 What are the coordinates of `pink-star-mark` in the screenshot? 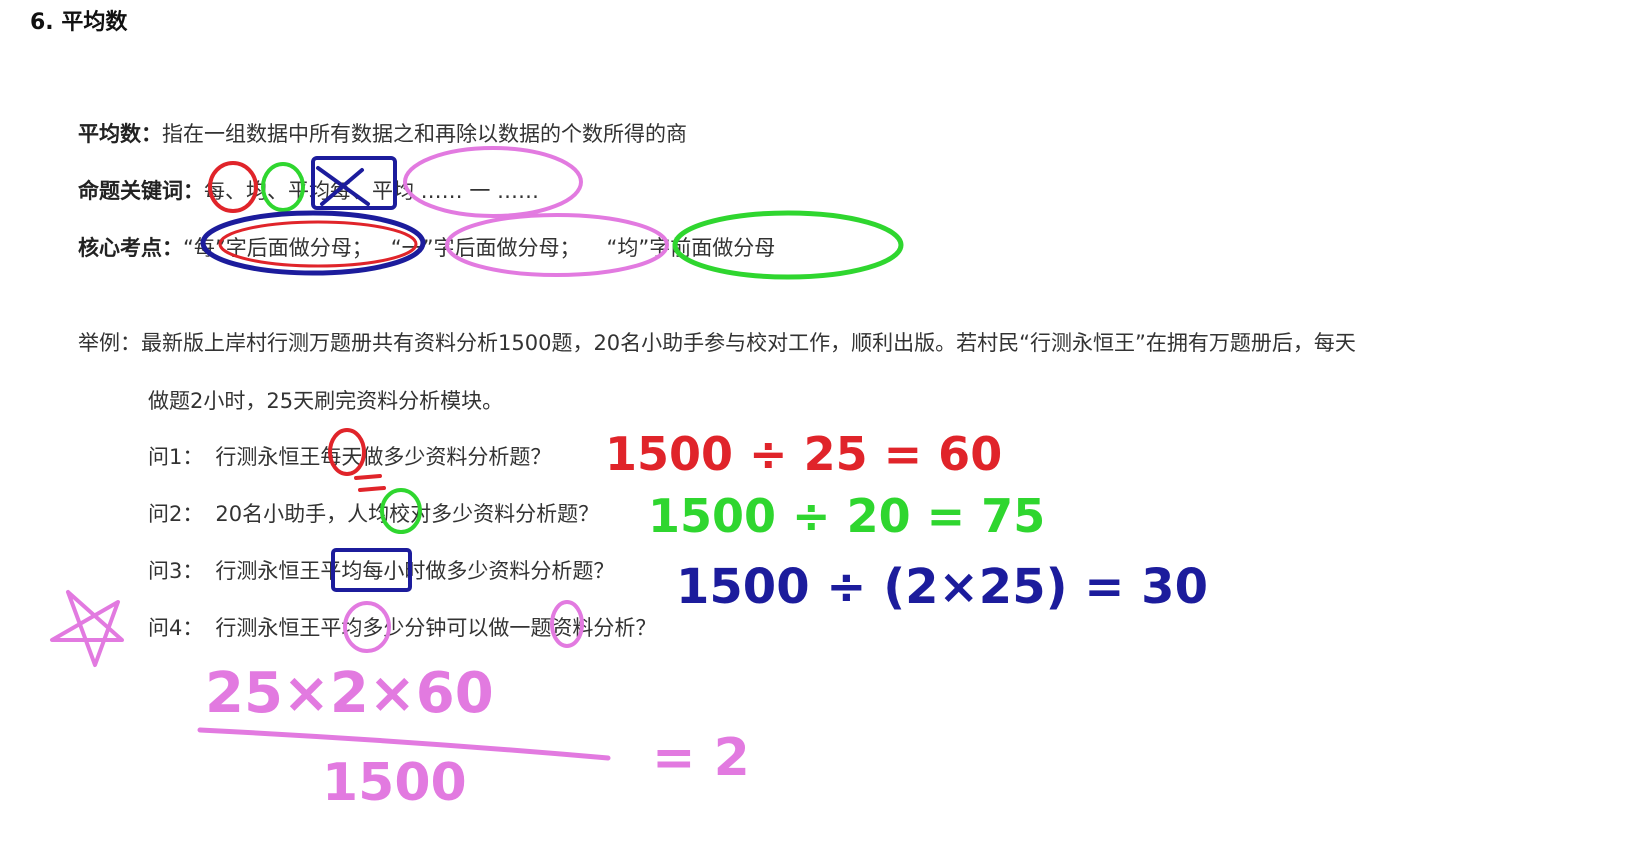 It's located at (87, 628).